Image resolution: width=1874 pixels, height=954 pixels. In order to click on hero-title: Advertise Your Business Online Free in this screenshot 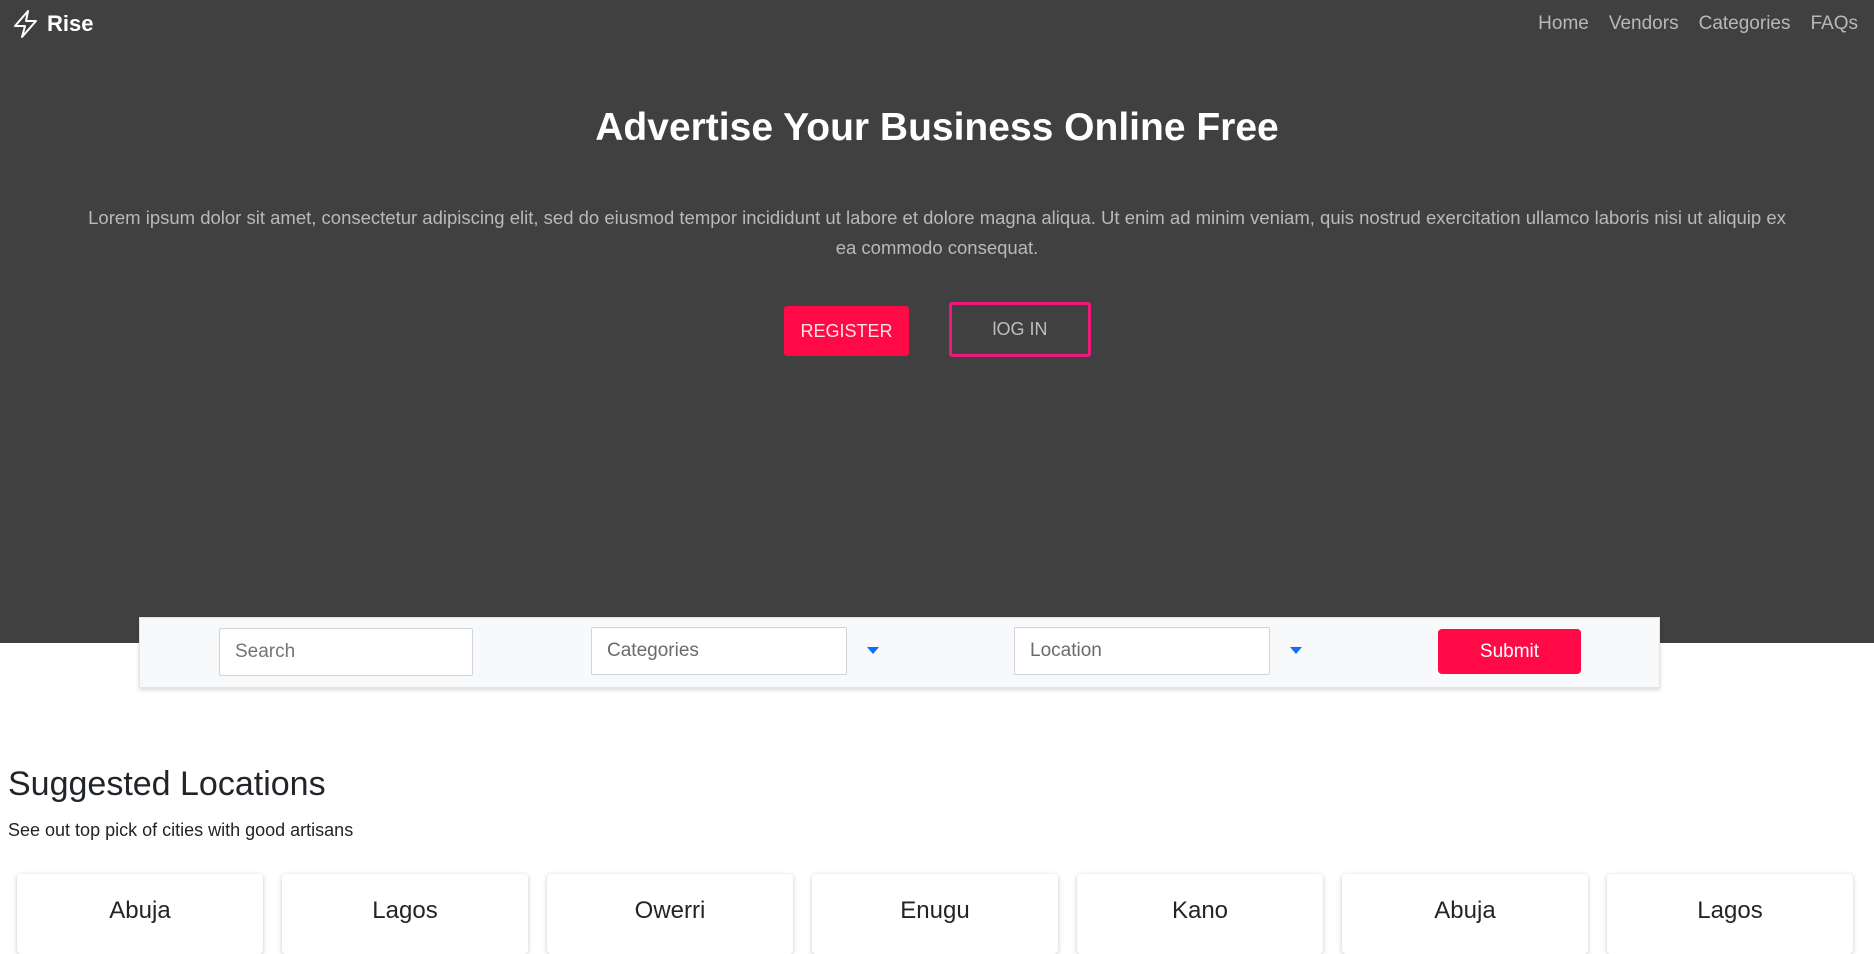, I will do `click(937, 127)`.